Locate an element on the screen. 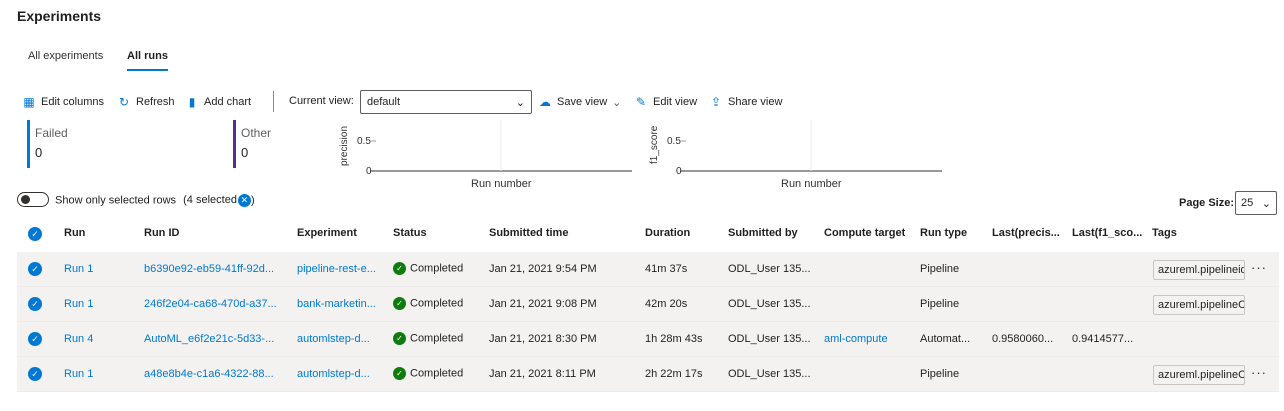  duration-cell: 2h 22m 17s is located at coordinates (674, 374).